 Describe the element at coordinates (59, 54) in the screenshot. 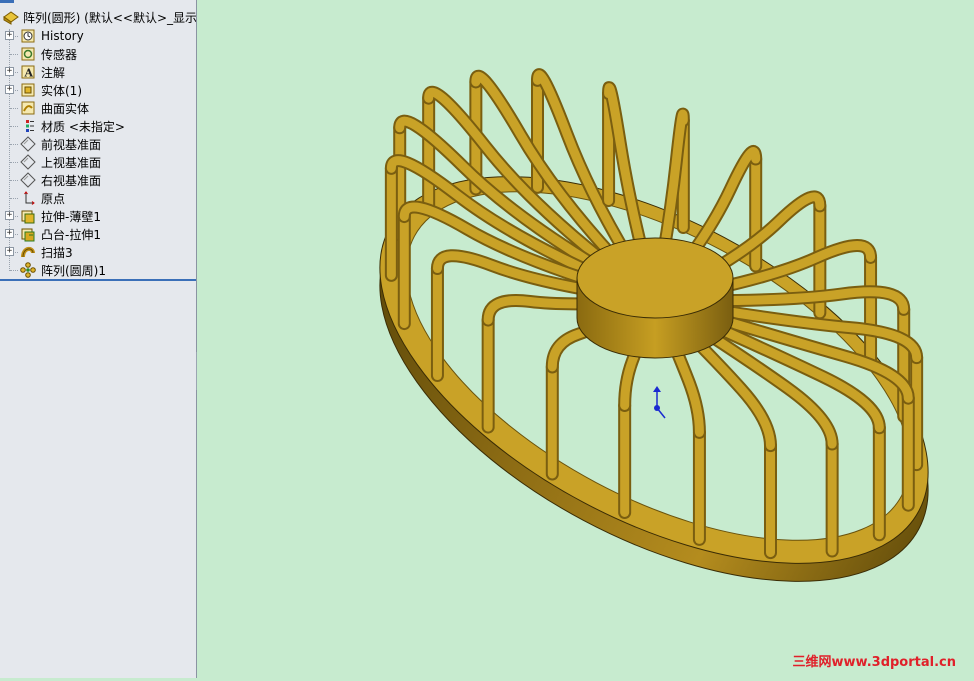

I see `tree-item-label: 传感器` at that location.